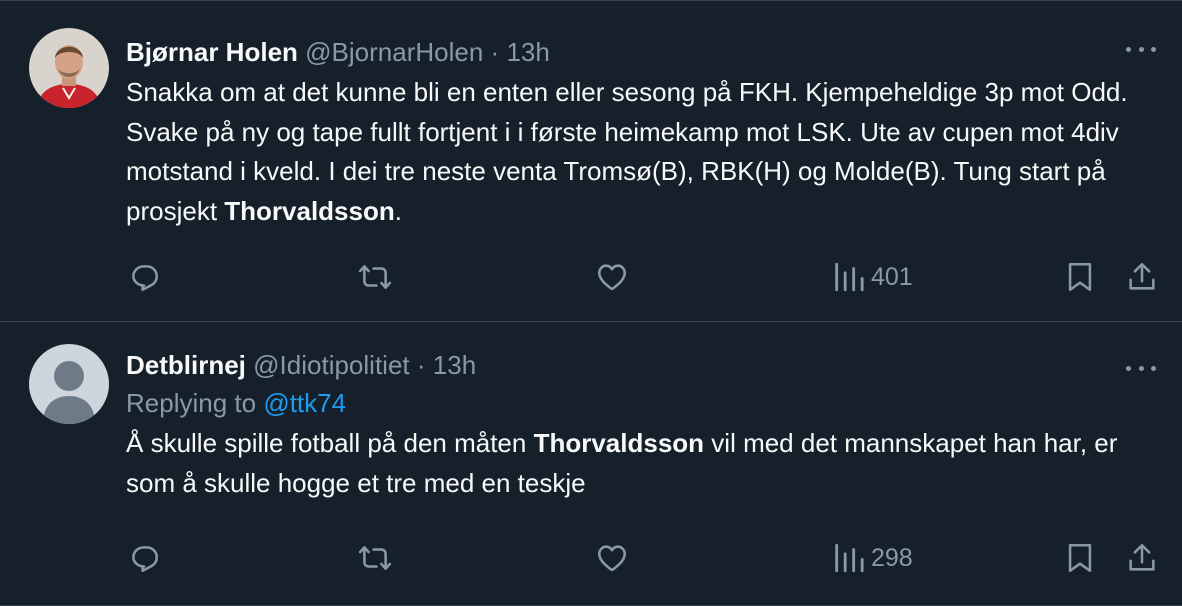  I want to click on tweet-text-part: ., so click(398, 210).